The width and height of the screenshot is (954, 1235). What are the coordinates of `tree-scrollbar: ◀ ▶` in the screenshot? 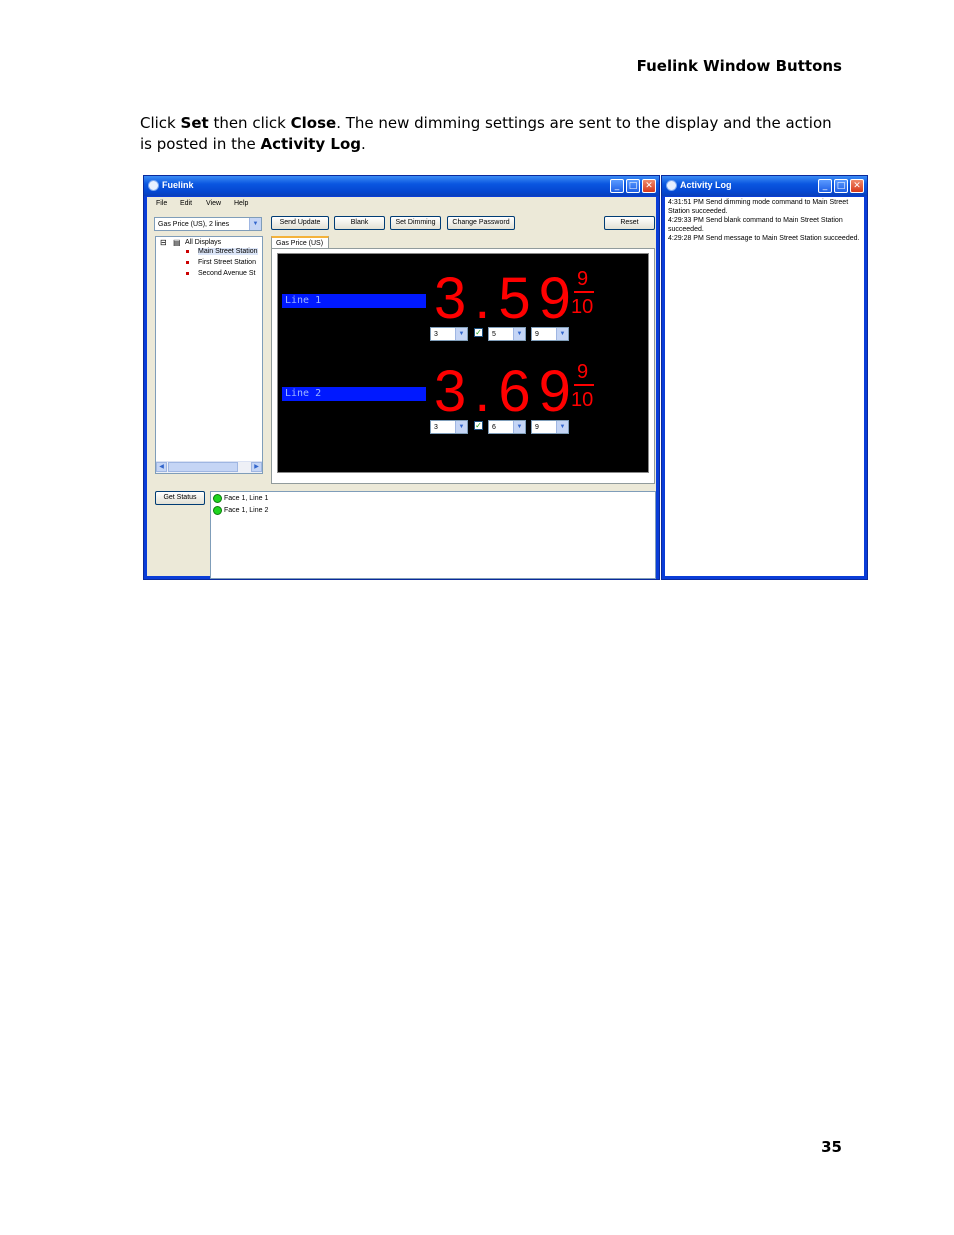 It's located at (209, 467).